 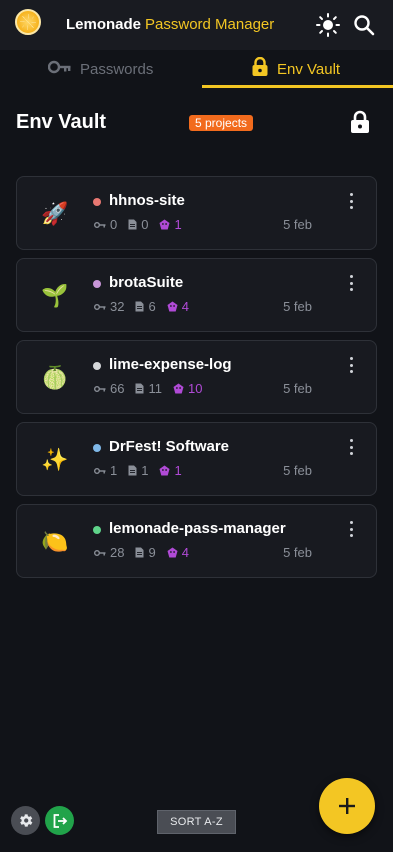 What do you see at coordinates (146, 282) in the screenshot?
I see `project-name: brotaSuite` at bounding box center [146, 282].